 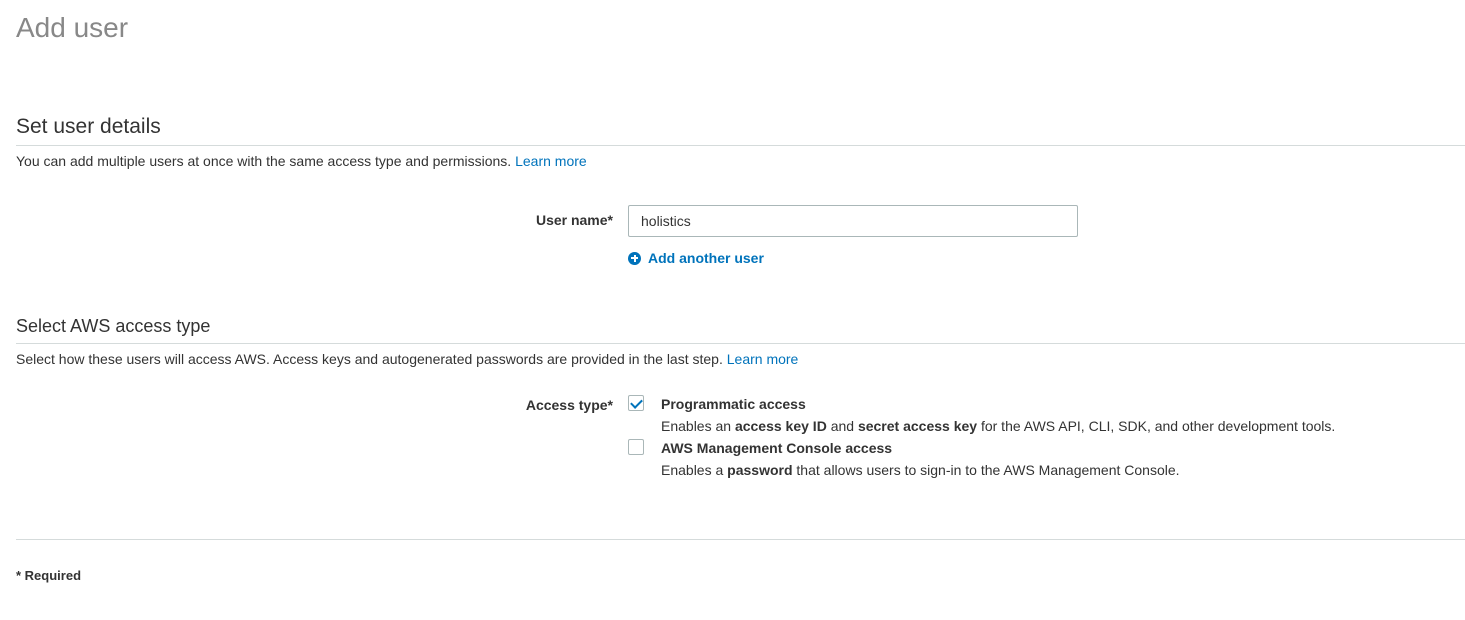 I want to click on console-access-label: AWS Management Console access, so click(x=776, y=448).